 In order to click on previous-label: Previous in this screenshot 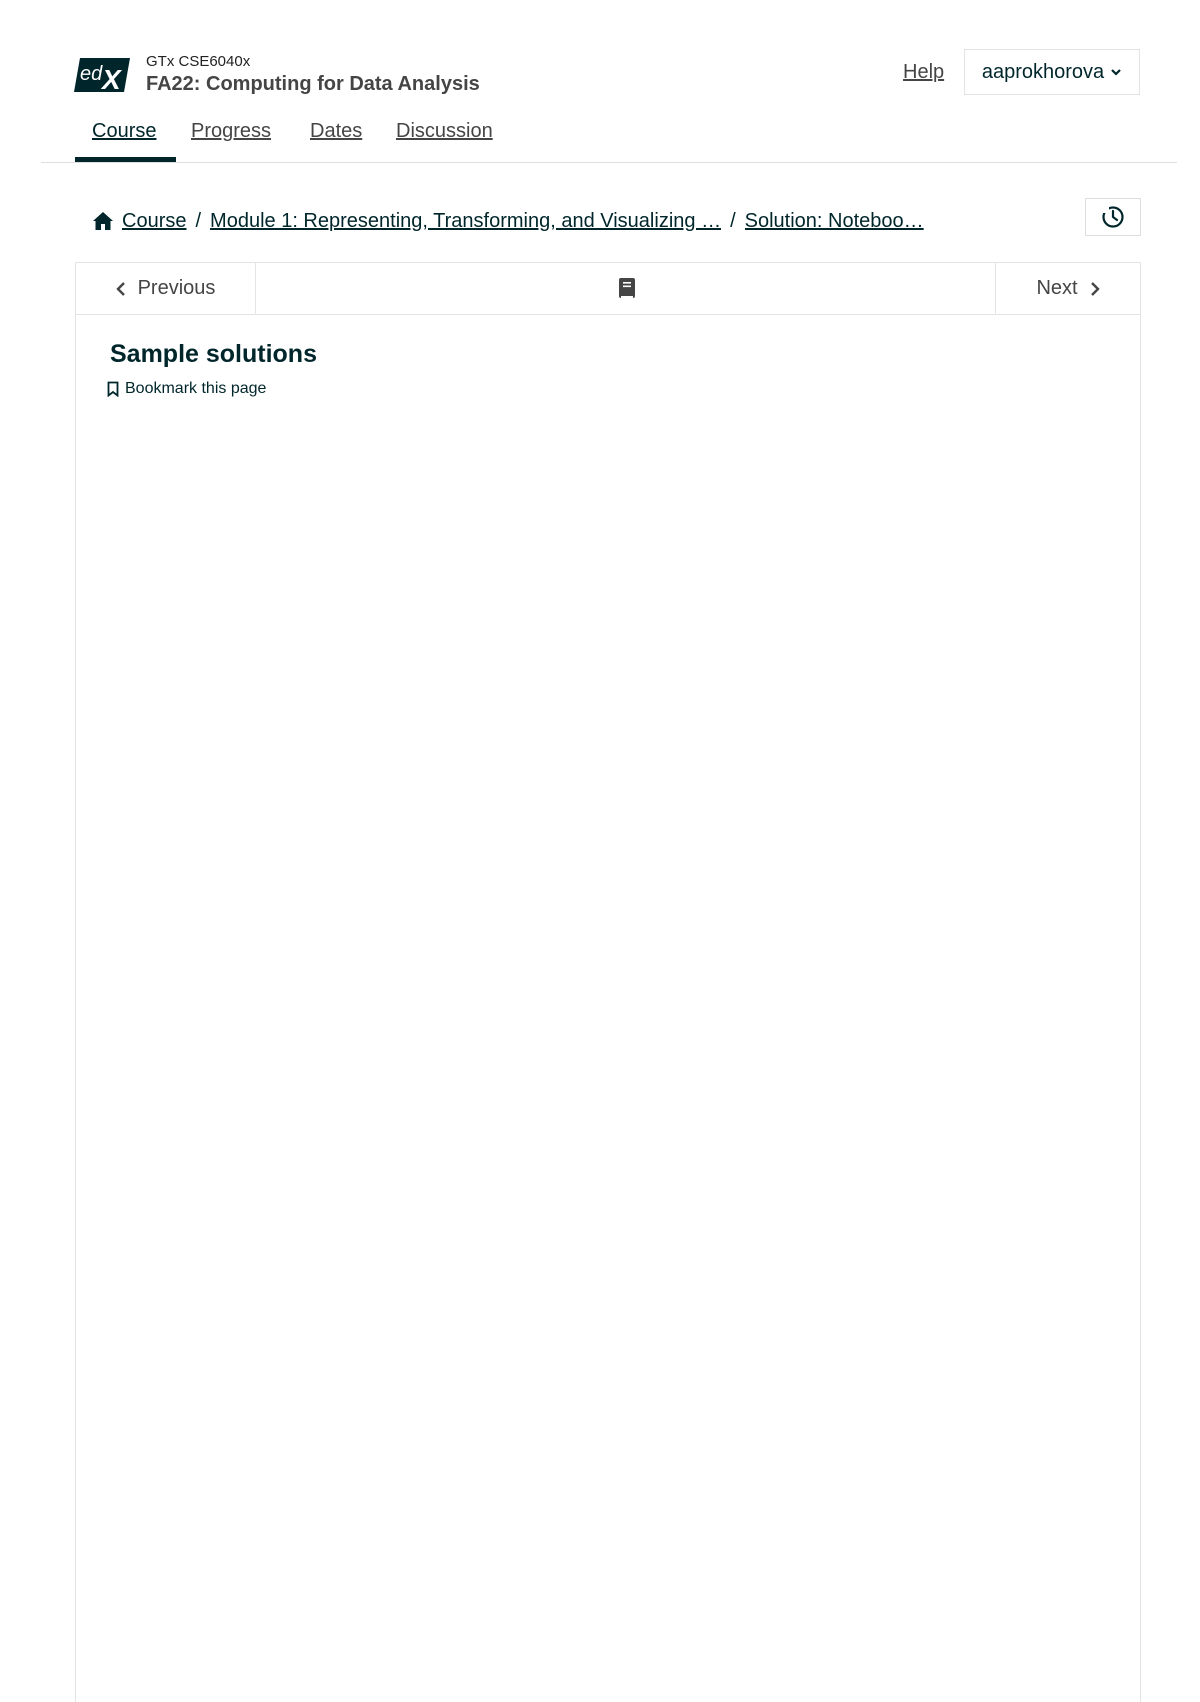, I will do `click(176, 288)`.